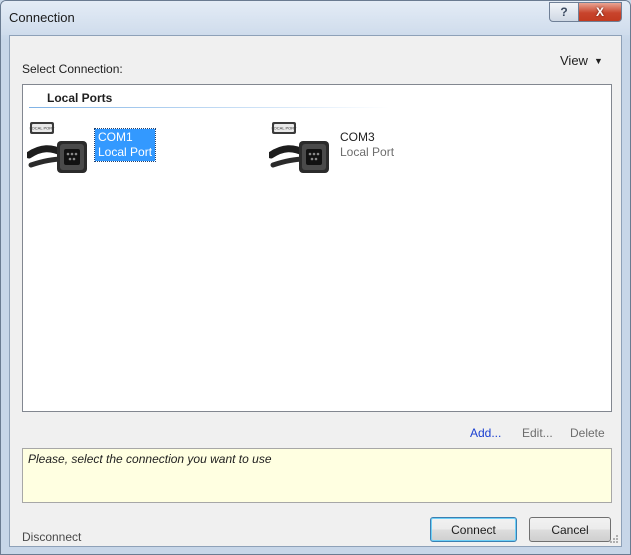 The height and width of the screenshot is (555, 631). I want to click on list-item-com3: LOCAL PORT COM3 Local Port, so click(369, 151).